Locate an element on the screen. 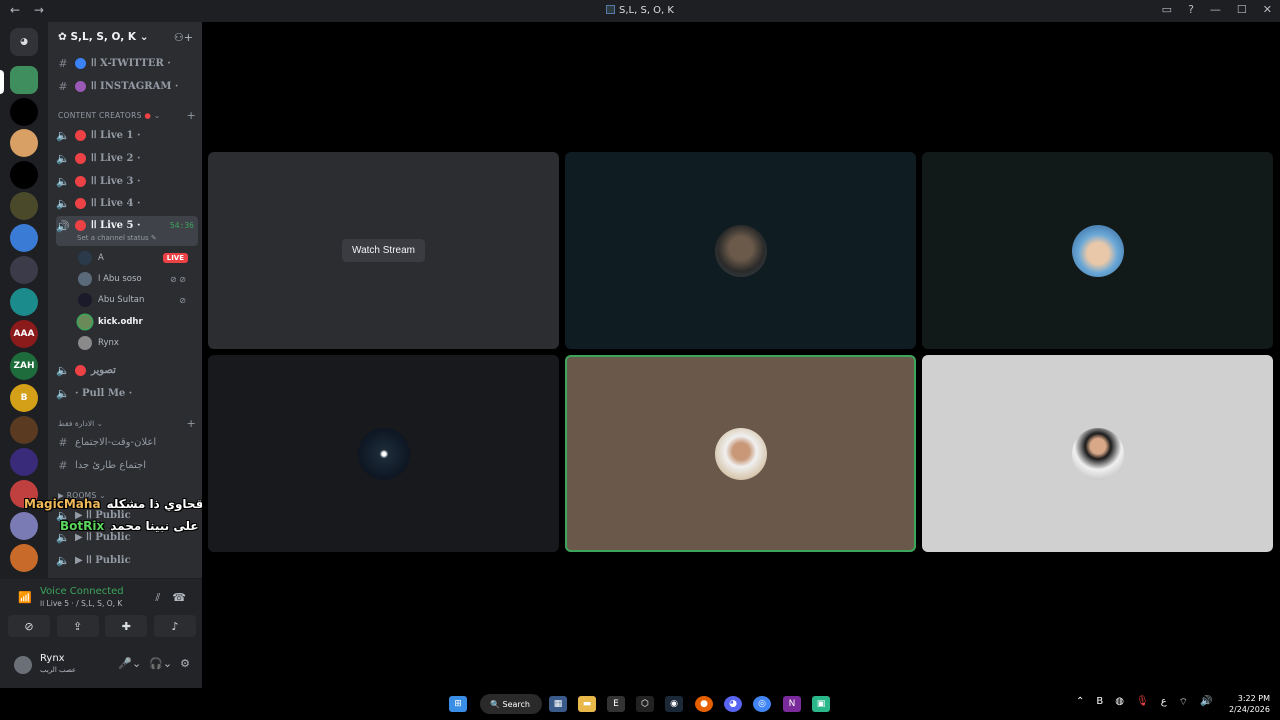 Image resolution: width=1280 pixels, height=720 pixels. discord-icon: ◕ is located at coordinates (733, 704).